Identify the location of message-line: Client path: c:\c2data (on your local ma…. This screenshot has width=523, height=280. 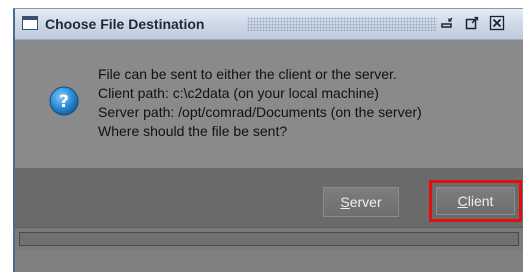
(238, 93).